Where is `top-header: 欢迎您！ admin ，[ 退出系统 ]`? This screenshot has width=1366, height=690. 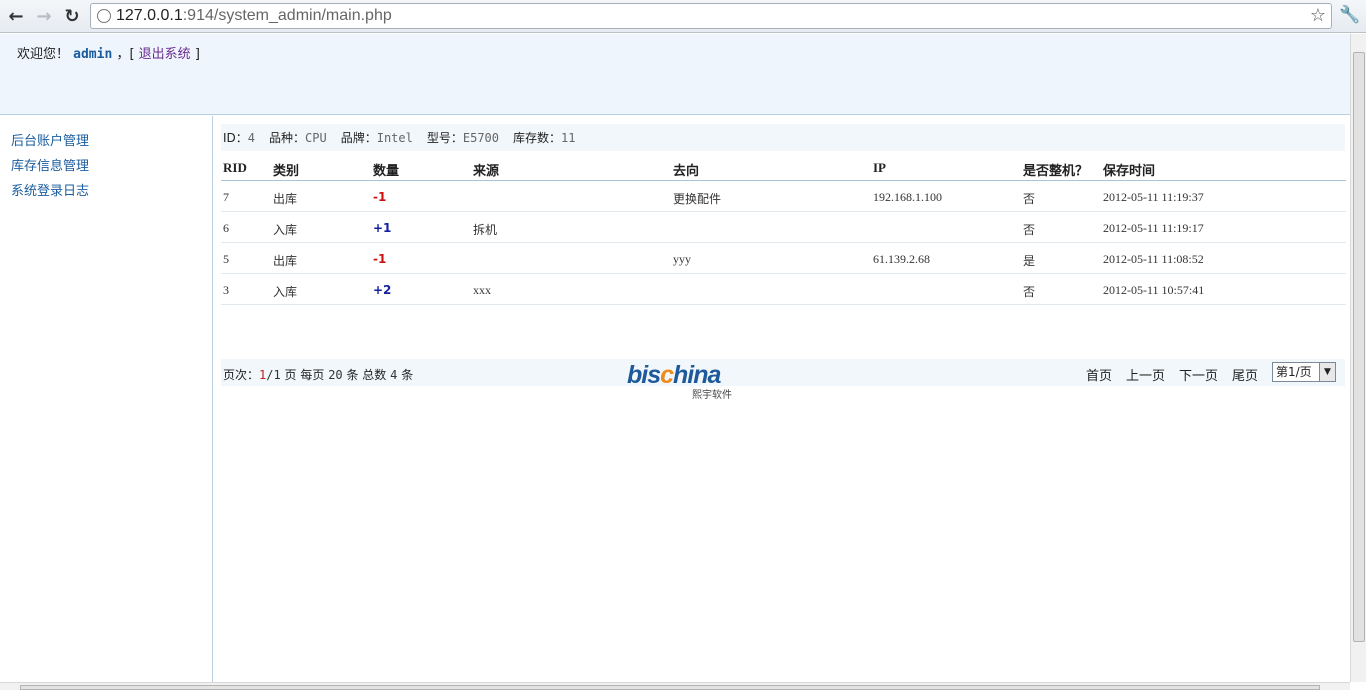 top-header: 欢迎您！ admin ，[ 退出系统 ] is located at coordinates (675, 74).